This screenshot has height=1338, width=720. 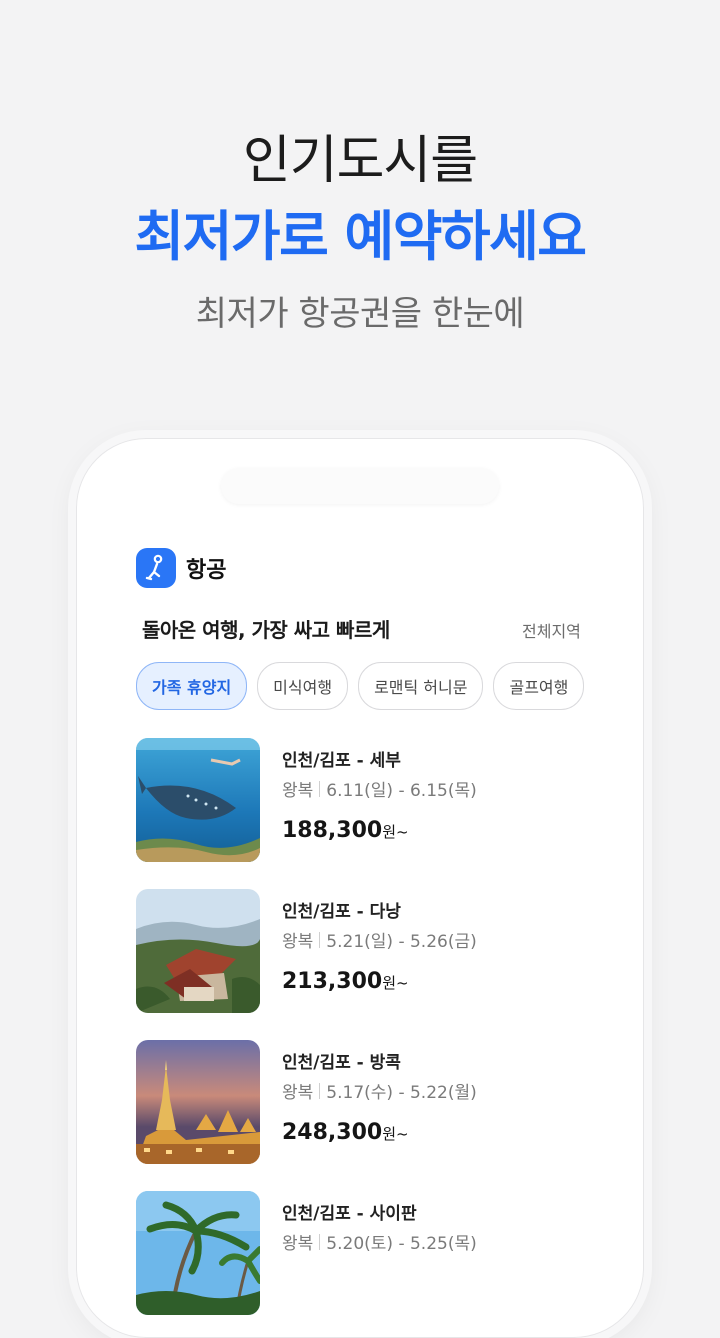 I want to click on app-header: 항공, so click(x=181, y=568).